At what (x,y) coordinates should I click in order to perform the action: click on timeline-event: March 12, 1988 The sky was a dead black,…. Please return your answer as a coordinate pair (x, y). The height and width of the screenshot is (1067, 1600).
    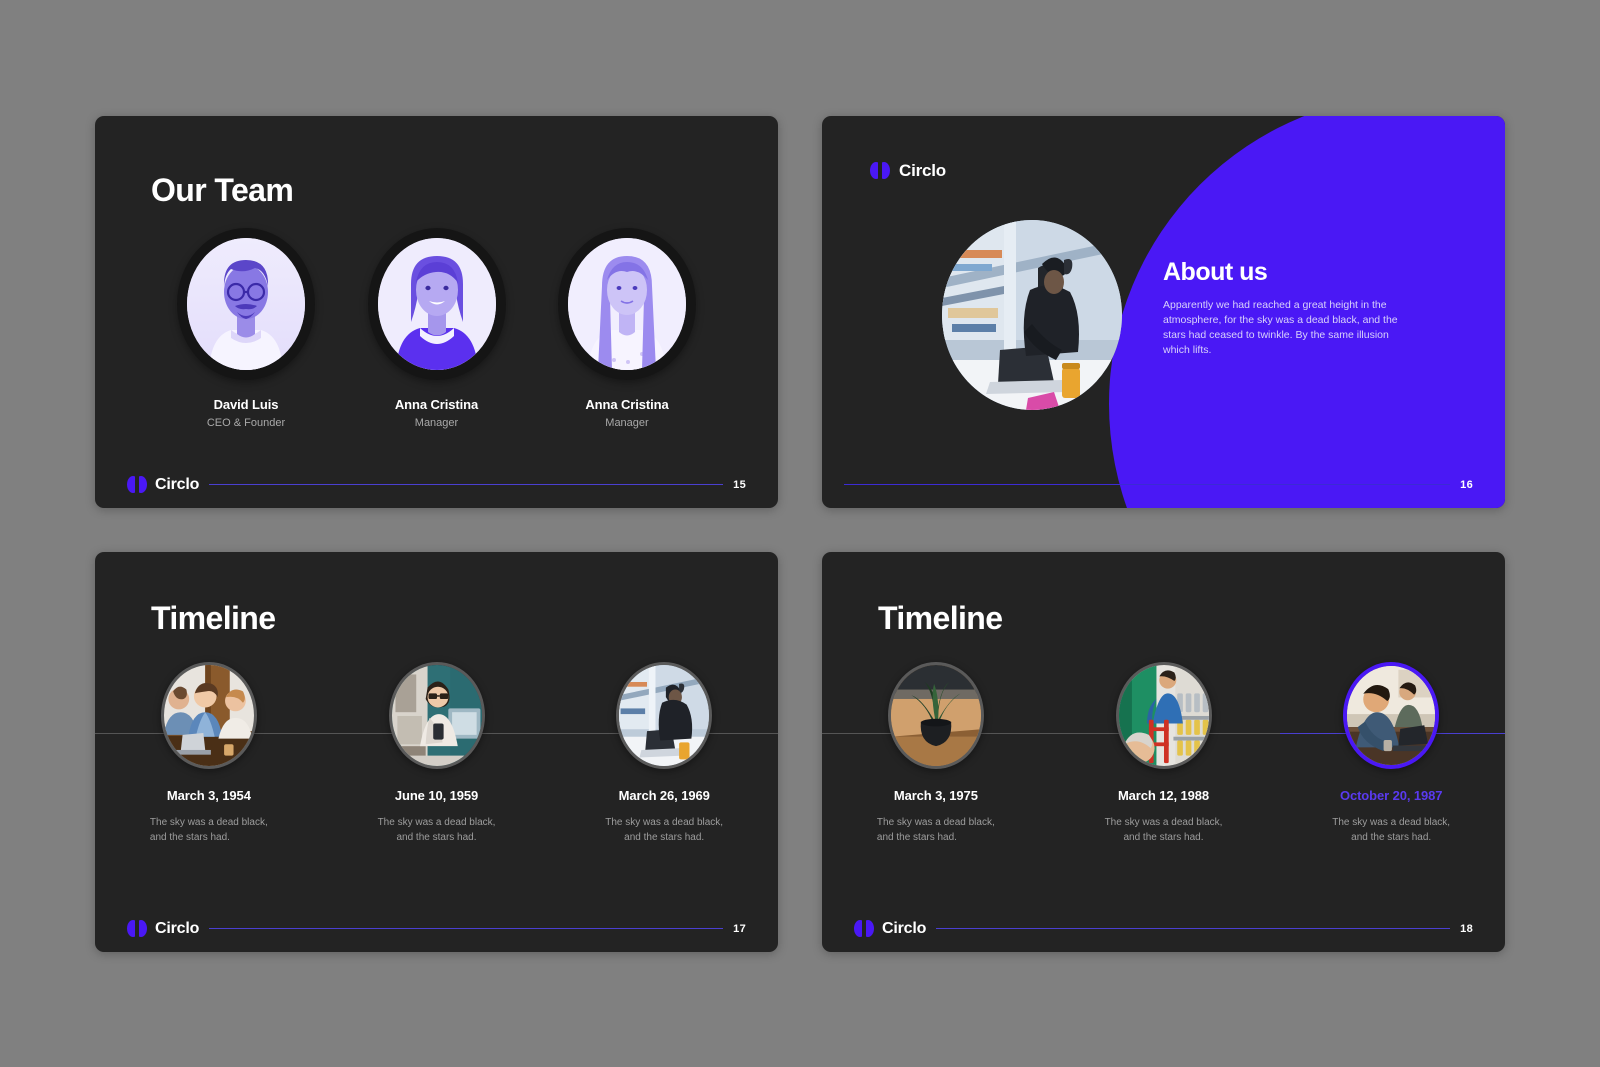
    Looking at the image, I should click on (1164, 776).